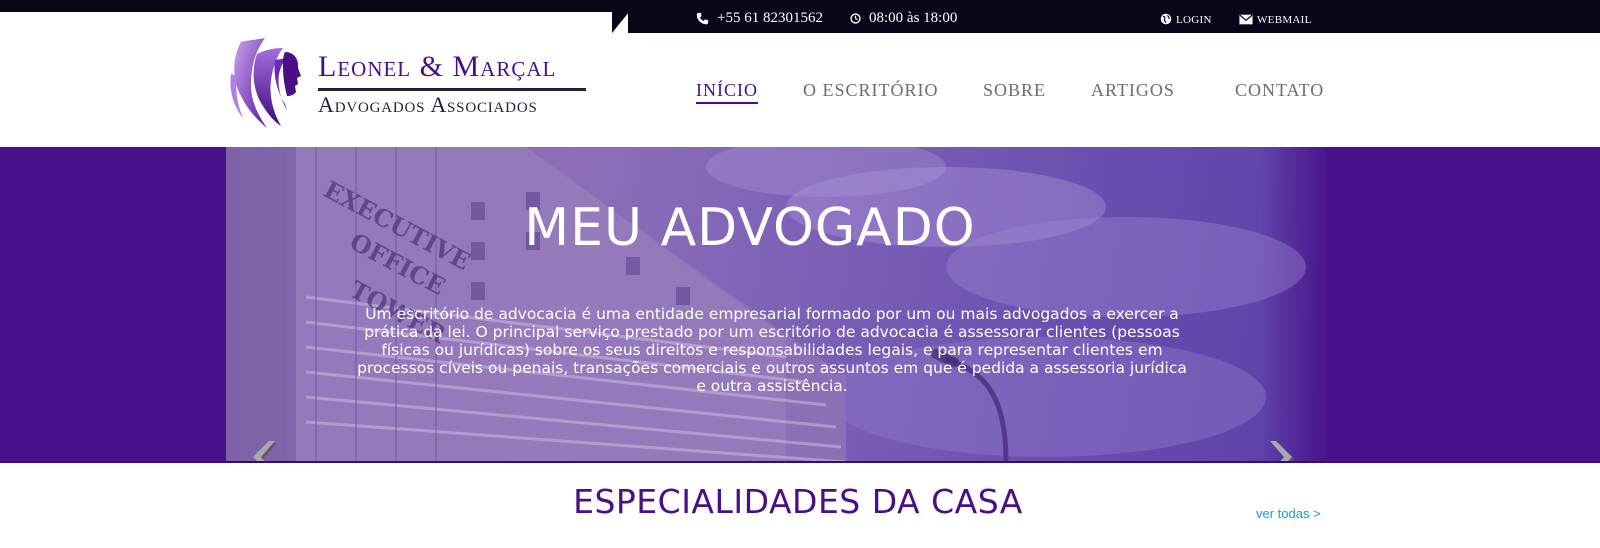 The height and width of the screenshot is (548, 1600). Describe the element at coordinates (750, 228) in the screenshot. I see `hero-title: MEU ADVOGADO` at that location.